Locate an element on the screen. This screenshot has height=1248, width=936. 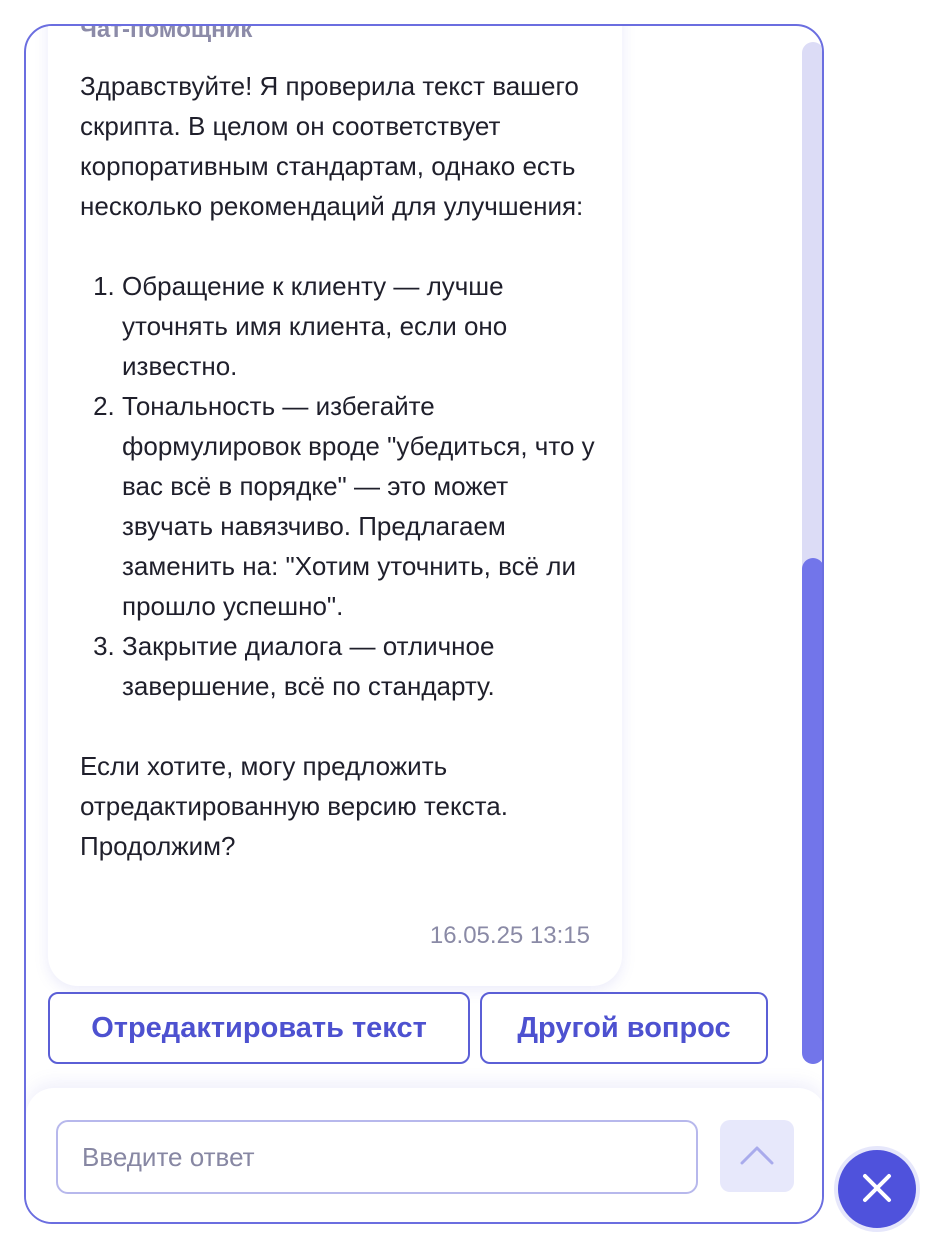
chevron-up-icon is located at coordinates (757, 1156).